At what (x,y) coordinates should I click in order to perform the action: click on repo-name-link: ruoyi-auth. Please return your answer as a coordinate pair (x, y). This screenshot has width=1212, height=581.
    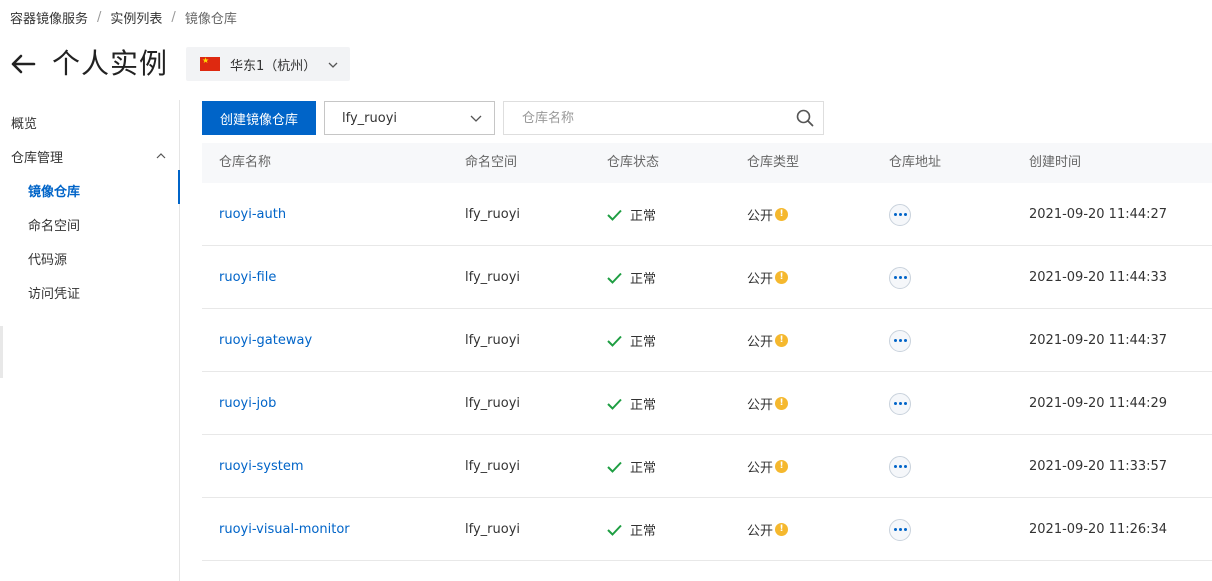
    Looking at the image, I should click on (252, 214).